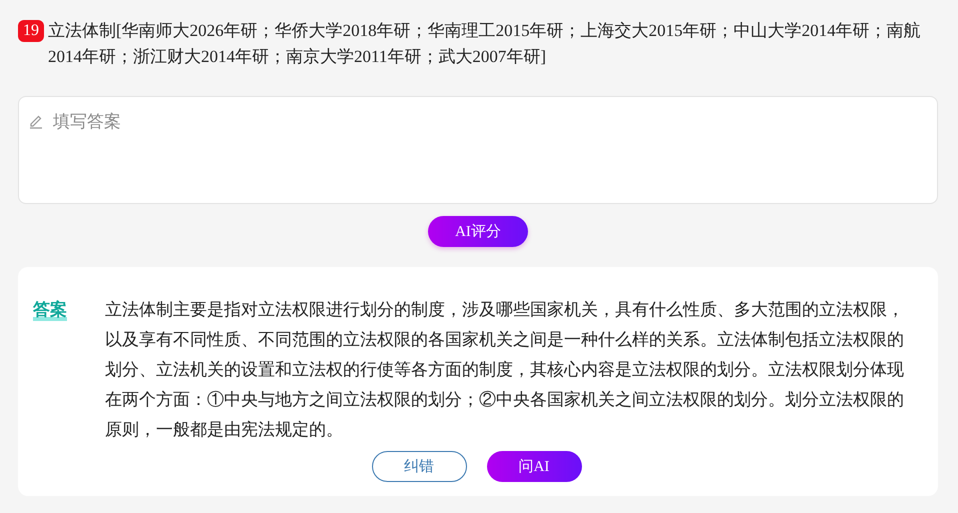 The image size is (958, 513). I want to click on ask-ai-button: 问AI, so click(534, 466).